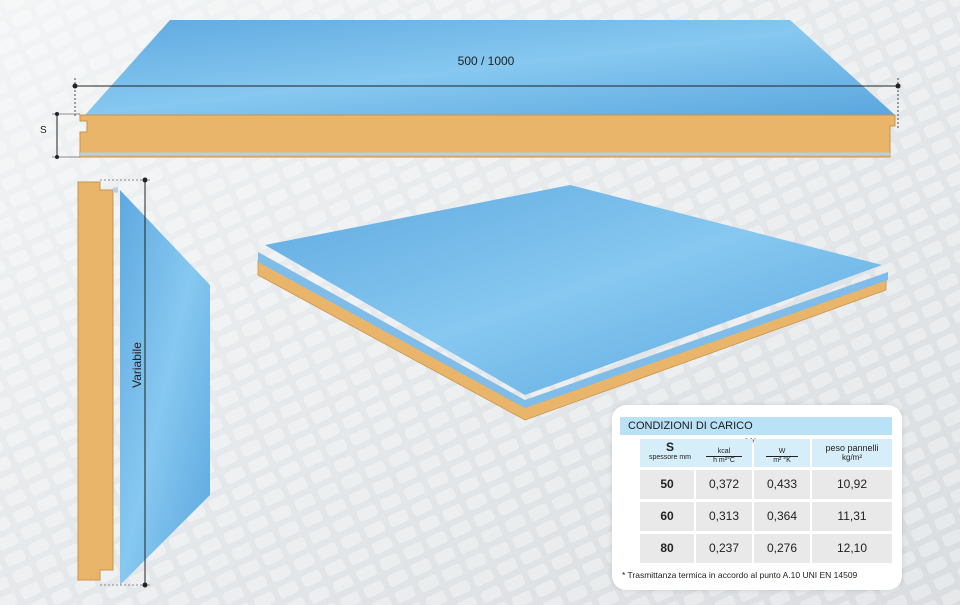  What do you see at coordinates (852, 548) in the screenshot?
I see `cell-peso: 12,10` at bounding box center [852, 548].